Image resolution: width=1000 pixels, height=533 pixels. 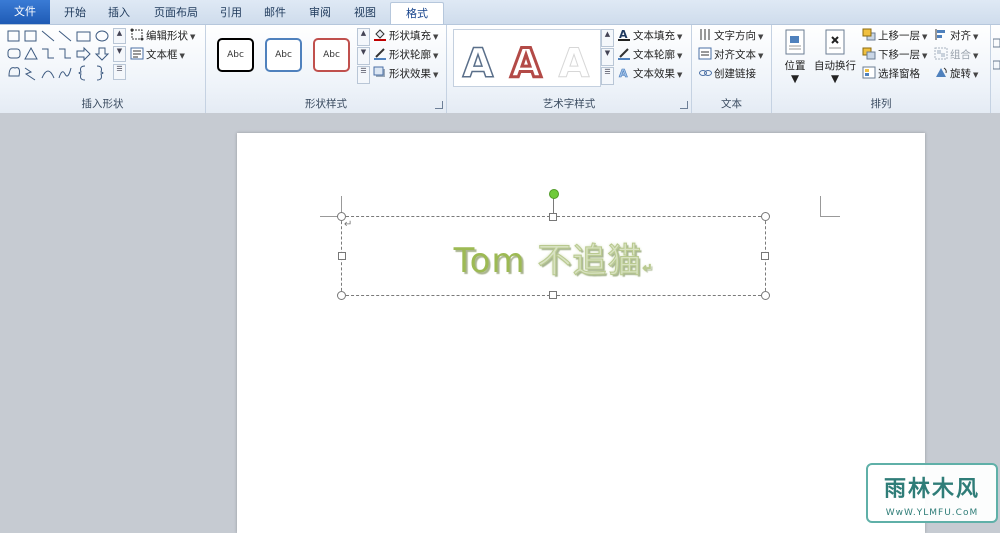 I want to click on position-icon, so click(x=795, y=42).